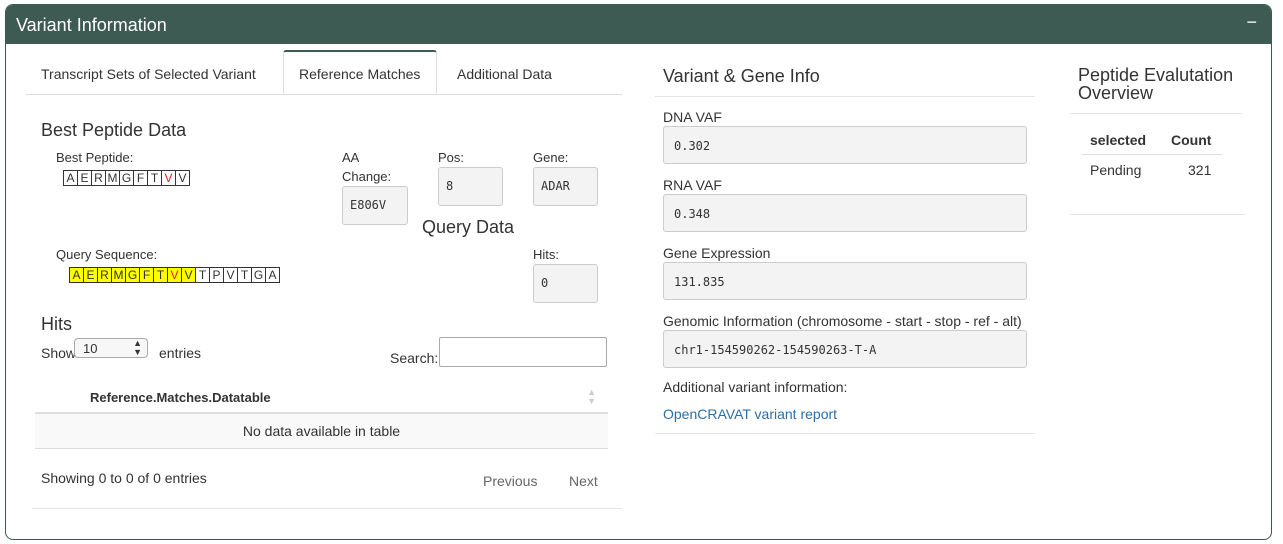 This screenshot has width=1283, height=544. I want to click on query-residue: E, so click(91, 275).